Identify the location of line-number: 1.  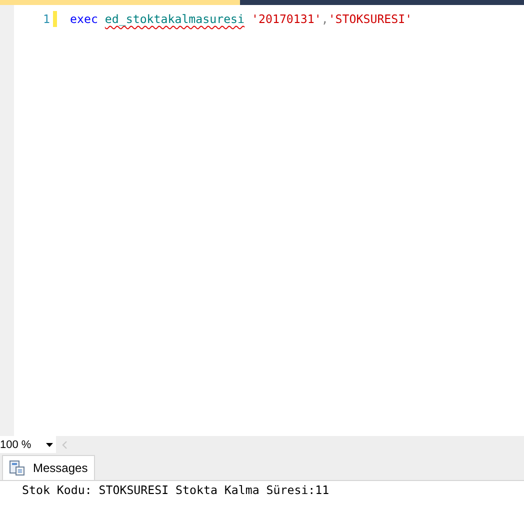
(46, 19).